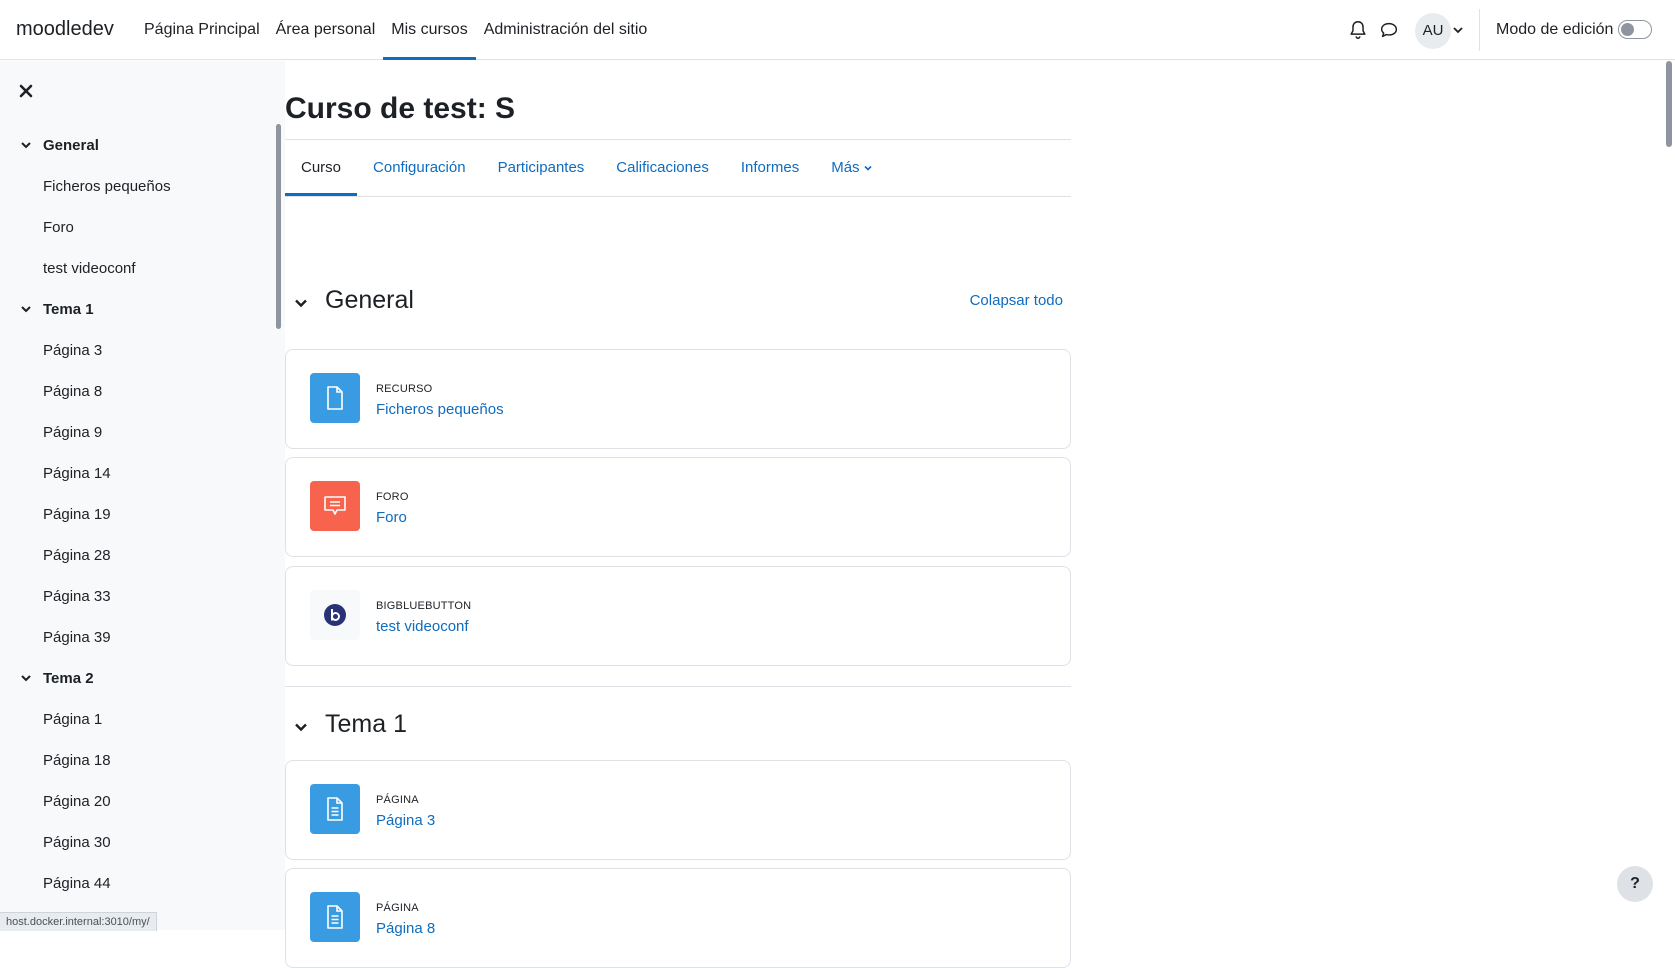 This screenshot has height=968, width=1675. Describe the element at coordinates (135, 227) in the screenshot. I see `course-index-item: Foro` at that location.